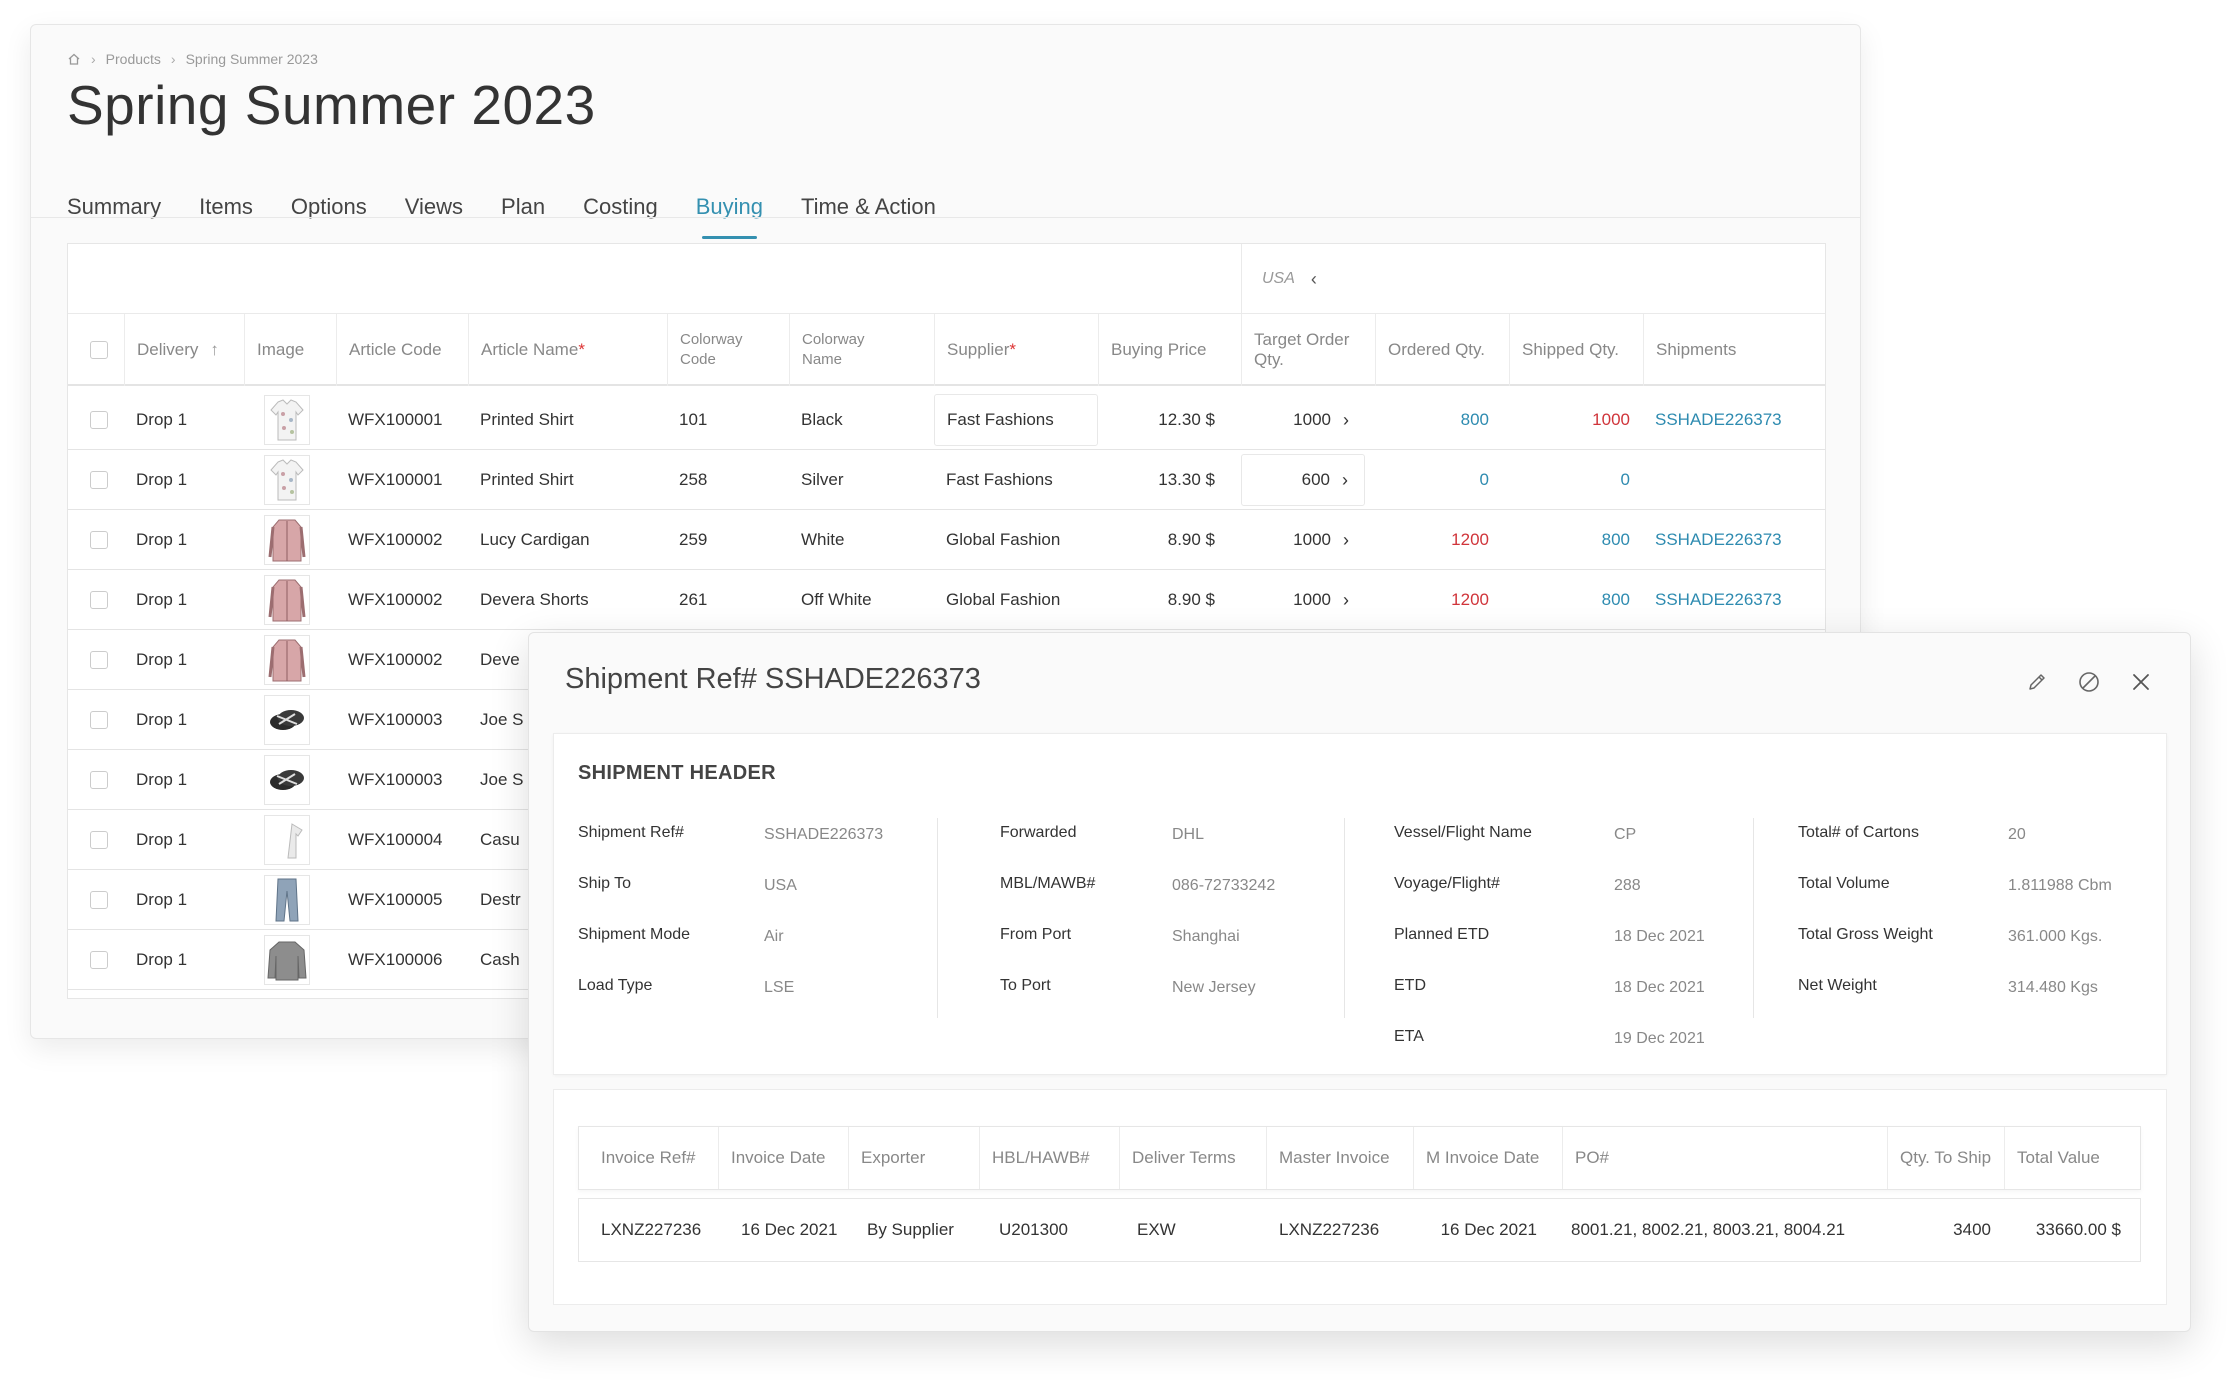 Image resolution: width=2240 pixels, height=1390 pixels. Describe the element at coordinates (1312, 599) in the screenshot. I see `target-qty-value: 1000` at that location.